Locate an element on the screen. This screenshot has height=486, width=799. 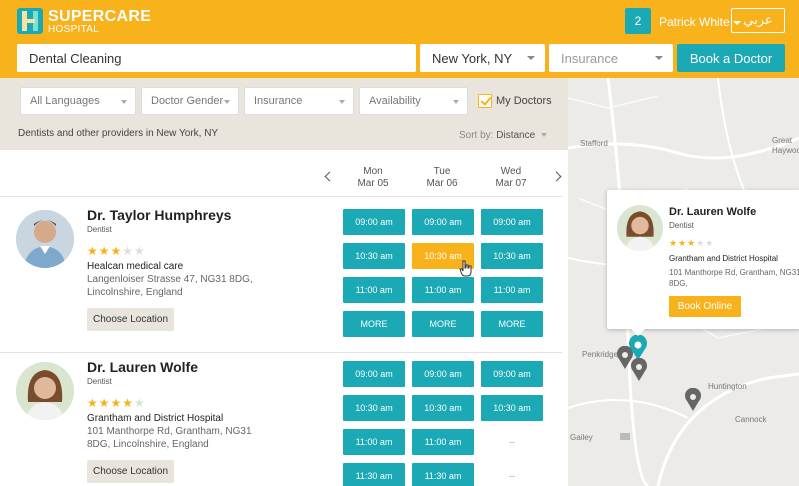
availability-filter: Availability is located at coordinates (413, 101).